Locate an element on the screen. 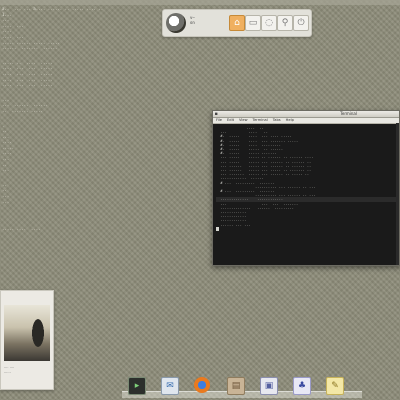 This screenshot has height=400, width=400. user-info: v— on is located at coordinates (192, 20).